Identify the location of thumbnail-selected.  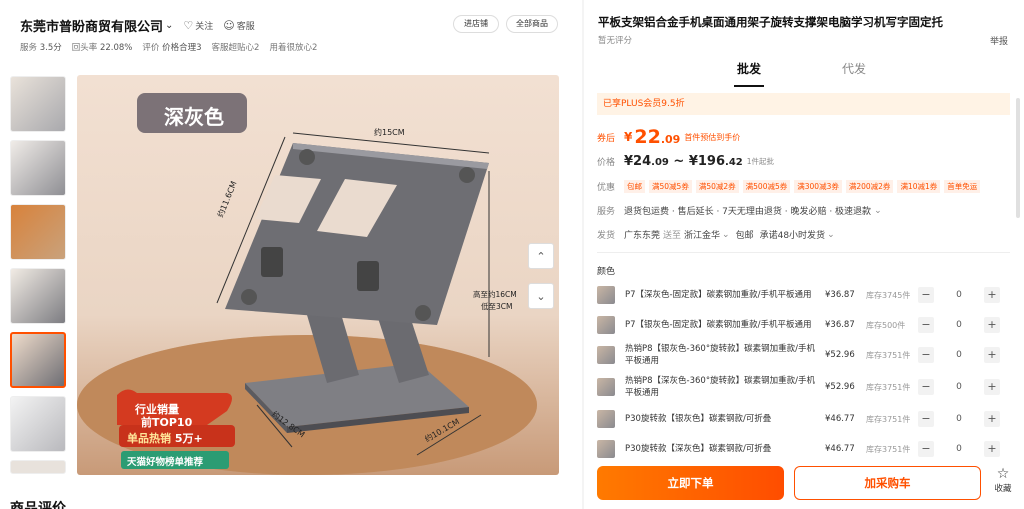
(38, 360).